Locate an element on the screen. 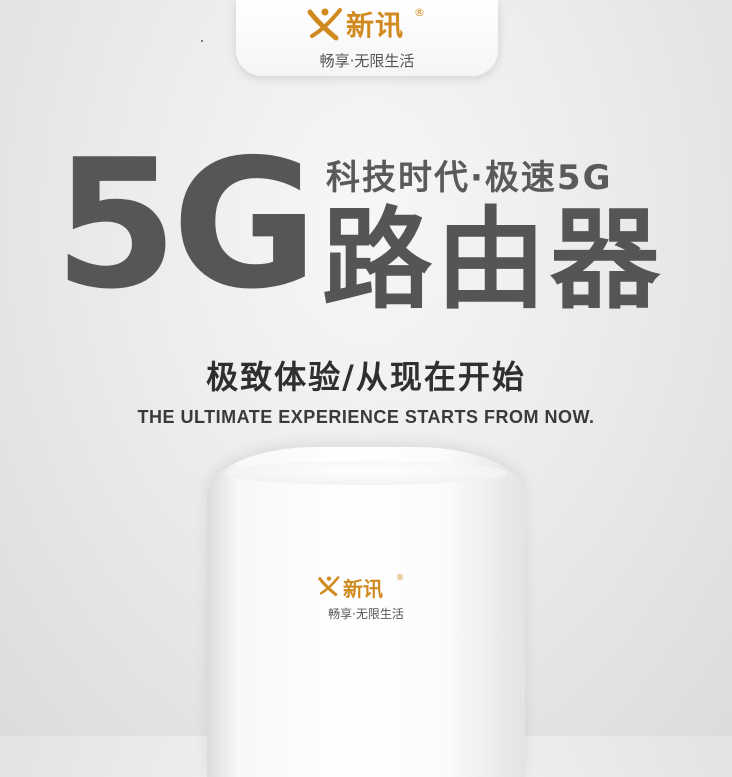 The height and width of the screenshot is (777, 732). brand-slogan: 畅享·无限生活 is located at coordinates (367, 61).